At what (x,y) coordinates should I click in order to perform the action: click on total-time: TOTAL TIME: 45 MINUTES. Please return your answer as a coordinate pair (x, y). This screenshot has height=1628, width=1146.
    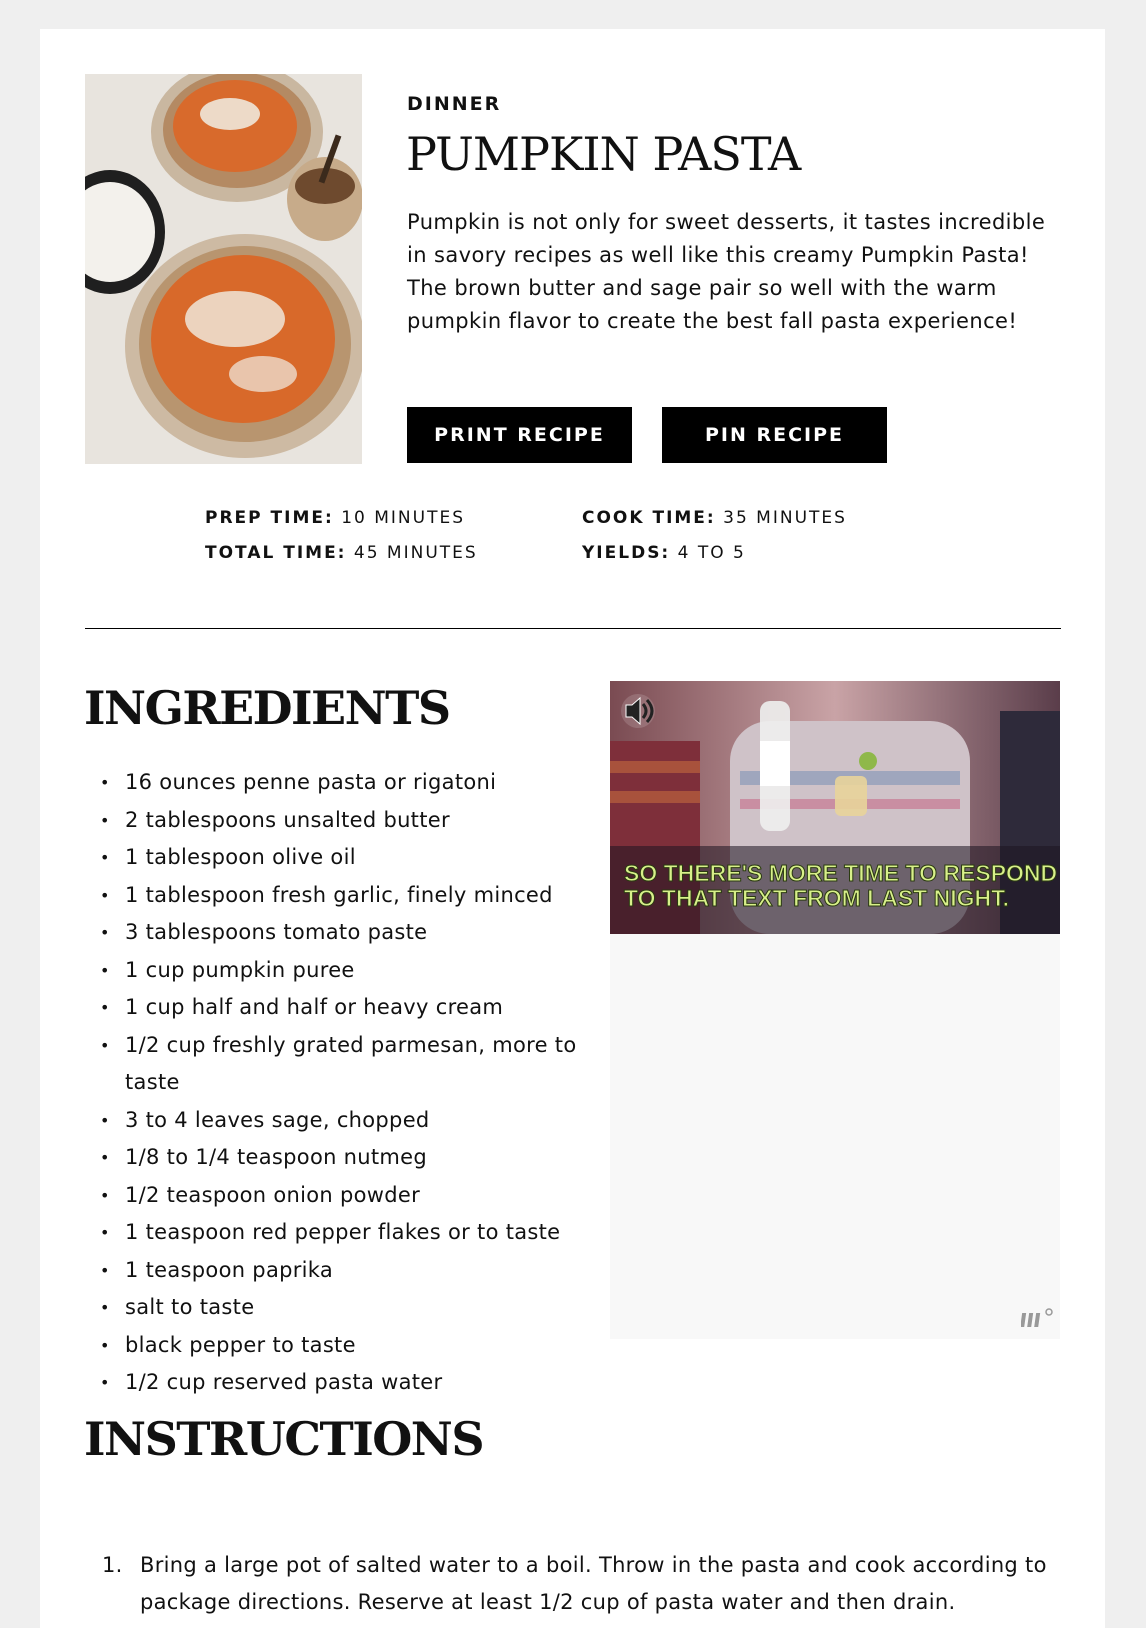
    Looking at the image, I should click on (341, 553).